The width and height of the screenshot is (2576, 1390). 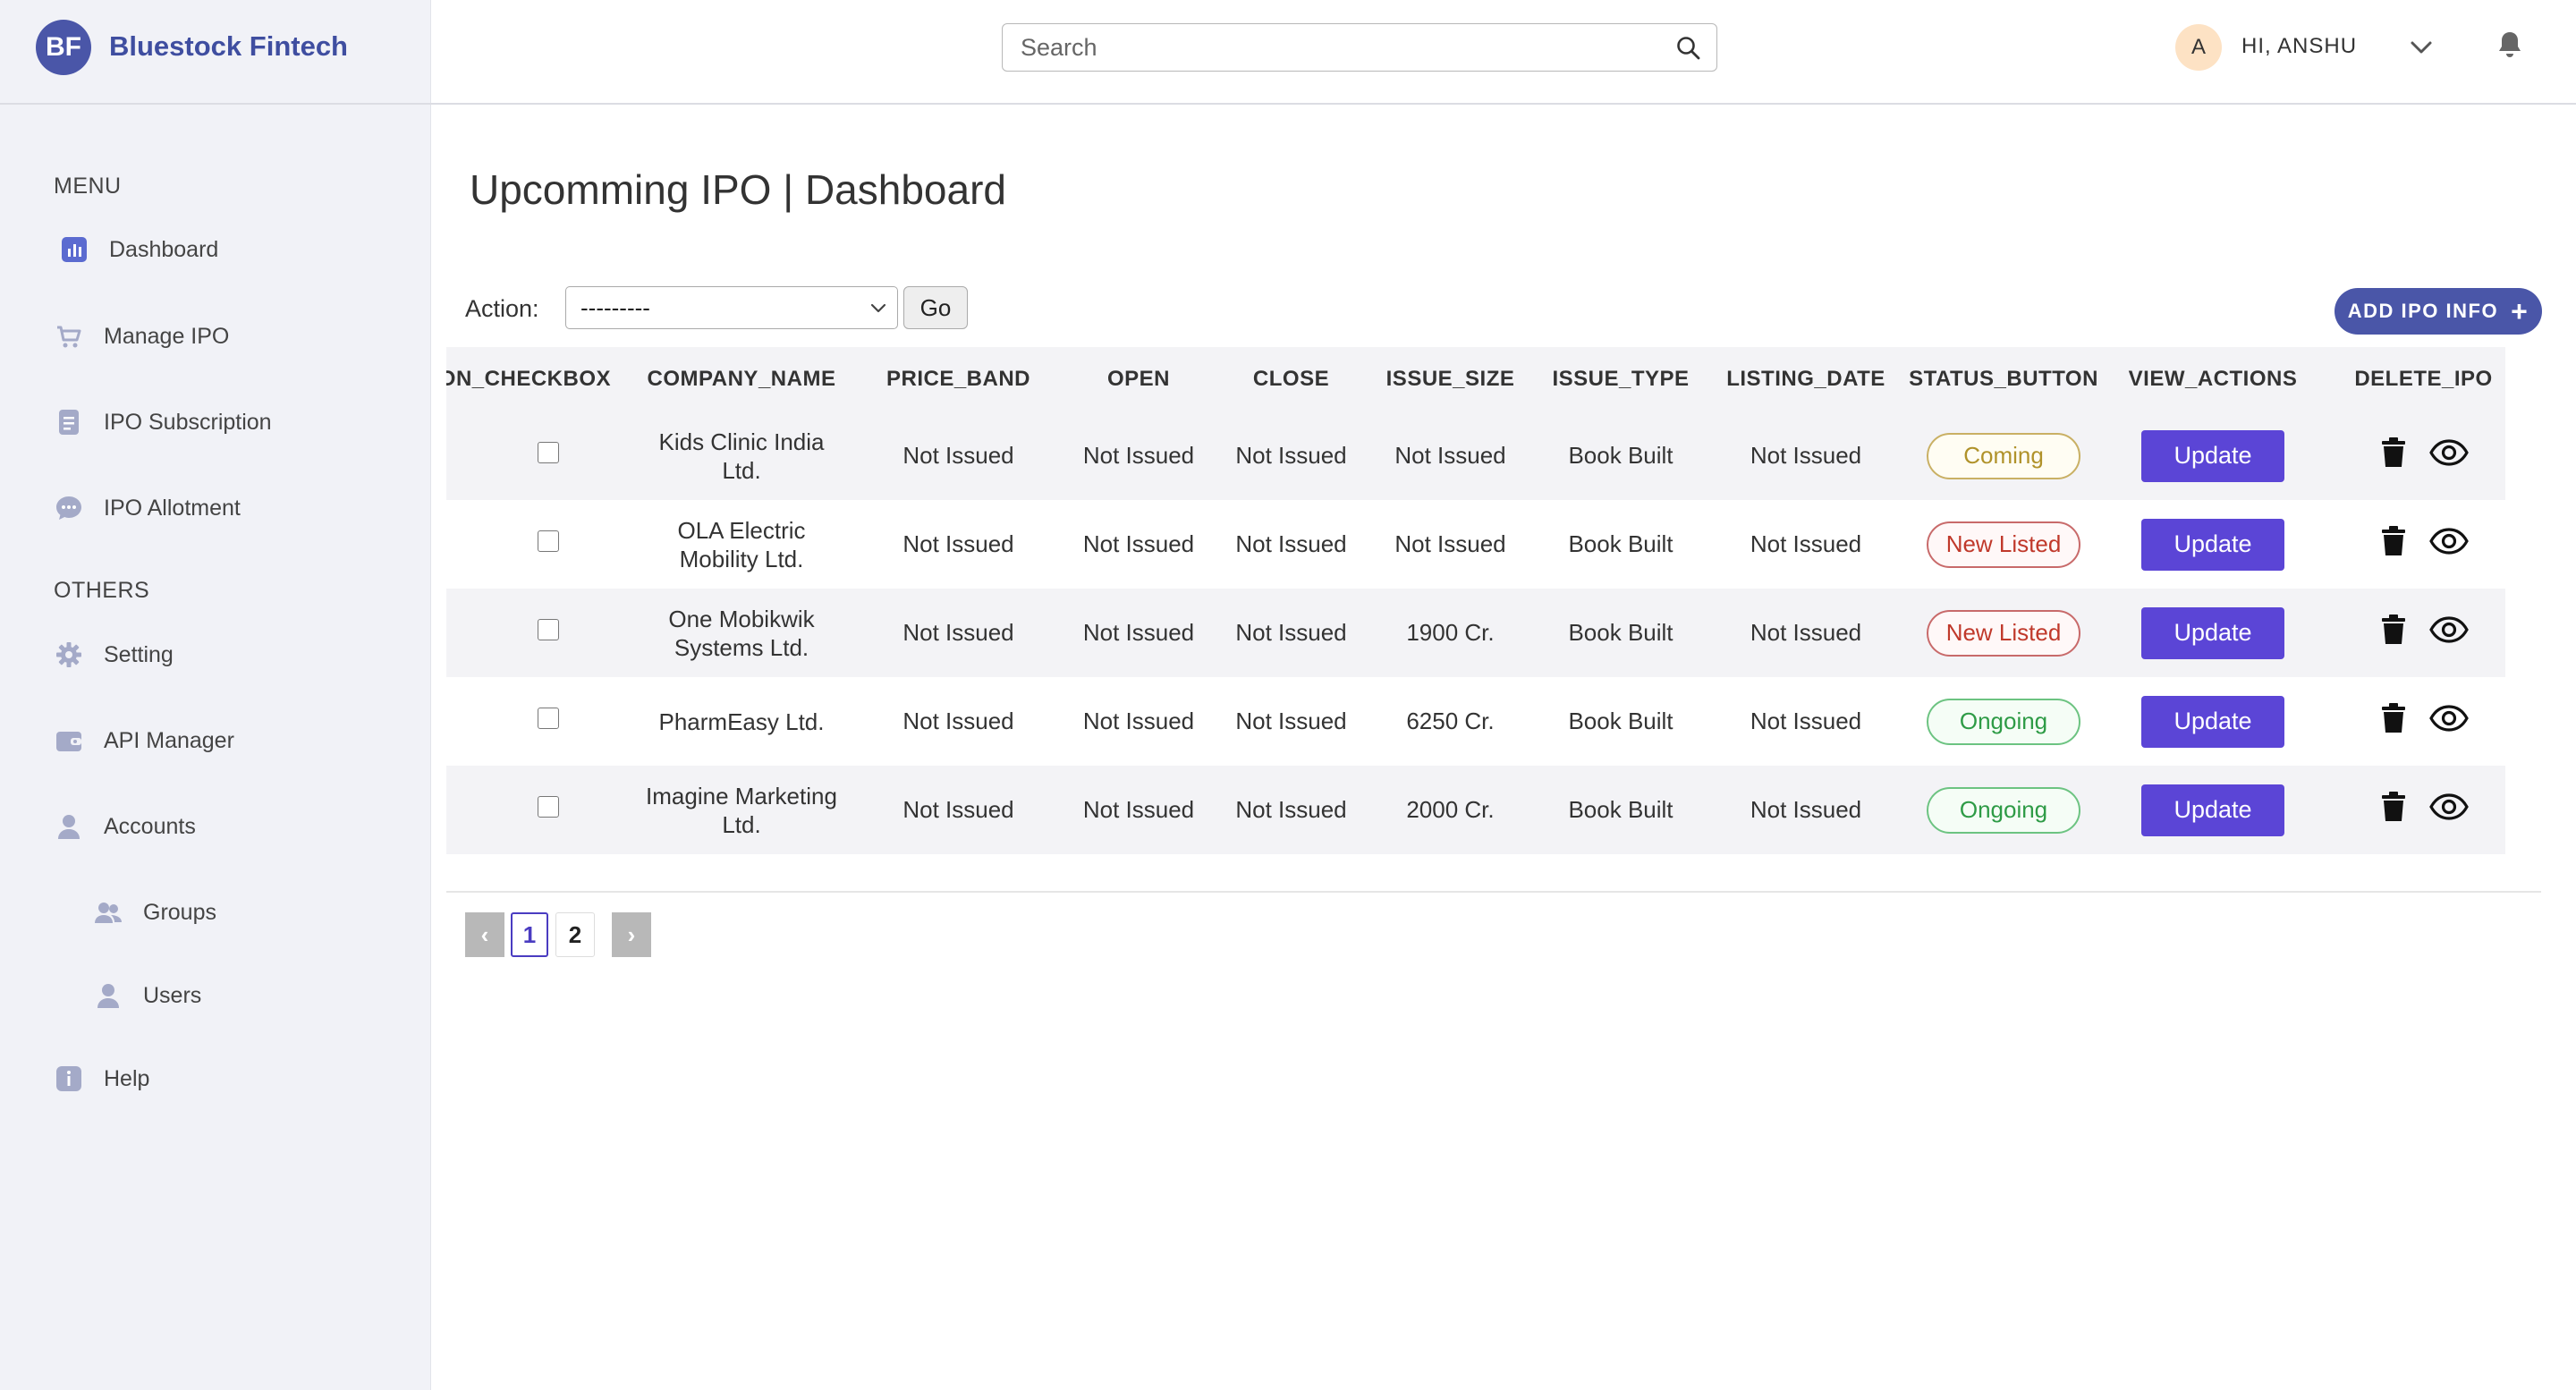 I want to click on sidebar-item-users: Users, so click(x=147, y=995).